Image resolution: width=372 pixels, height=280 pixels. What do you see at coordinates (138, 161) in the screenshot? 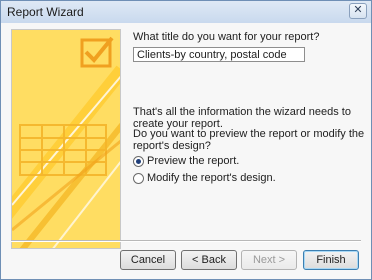
I see `preview-radio-button` at bounding box center [138, 161].